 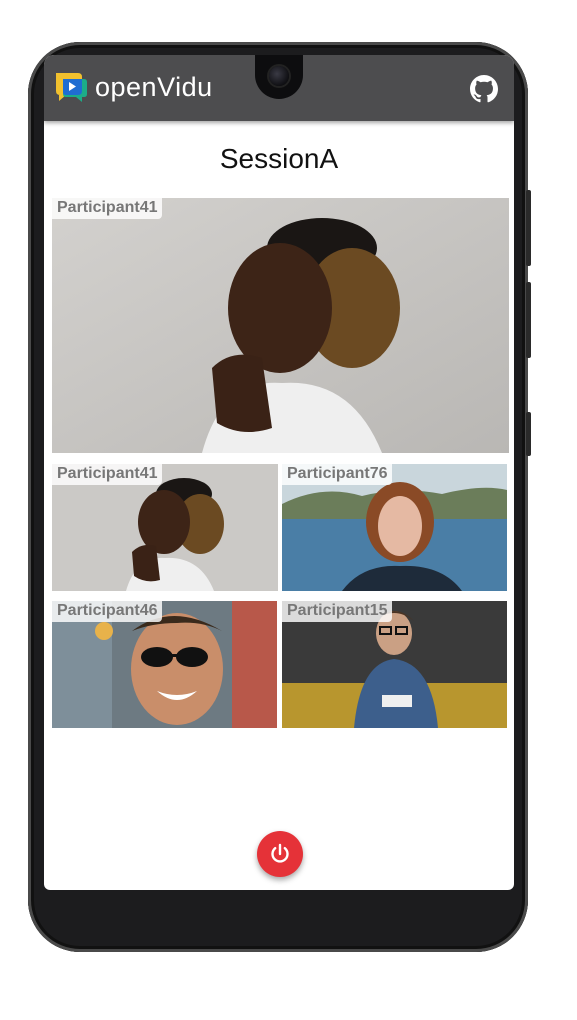 What do you see at coordinates (71, 87) in the screenshot?
I see `openvidu-logo-icon` at bounding box center [71, 87].